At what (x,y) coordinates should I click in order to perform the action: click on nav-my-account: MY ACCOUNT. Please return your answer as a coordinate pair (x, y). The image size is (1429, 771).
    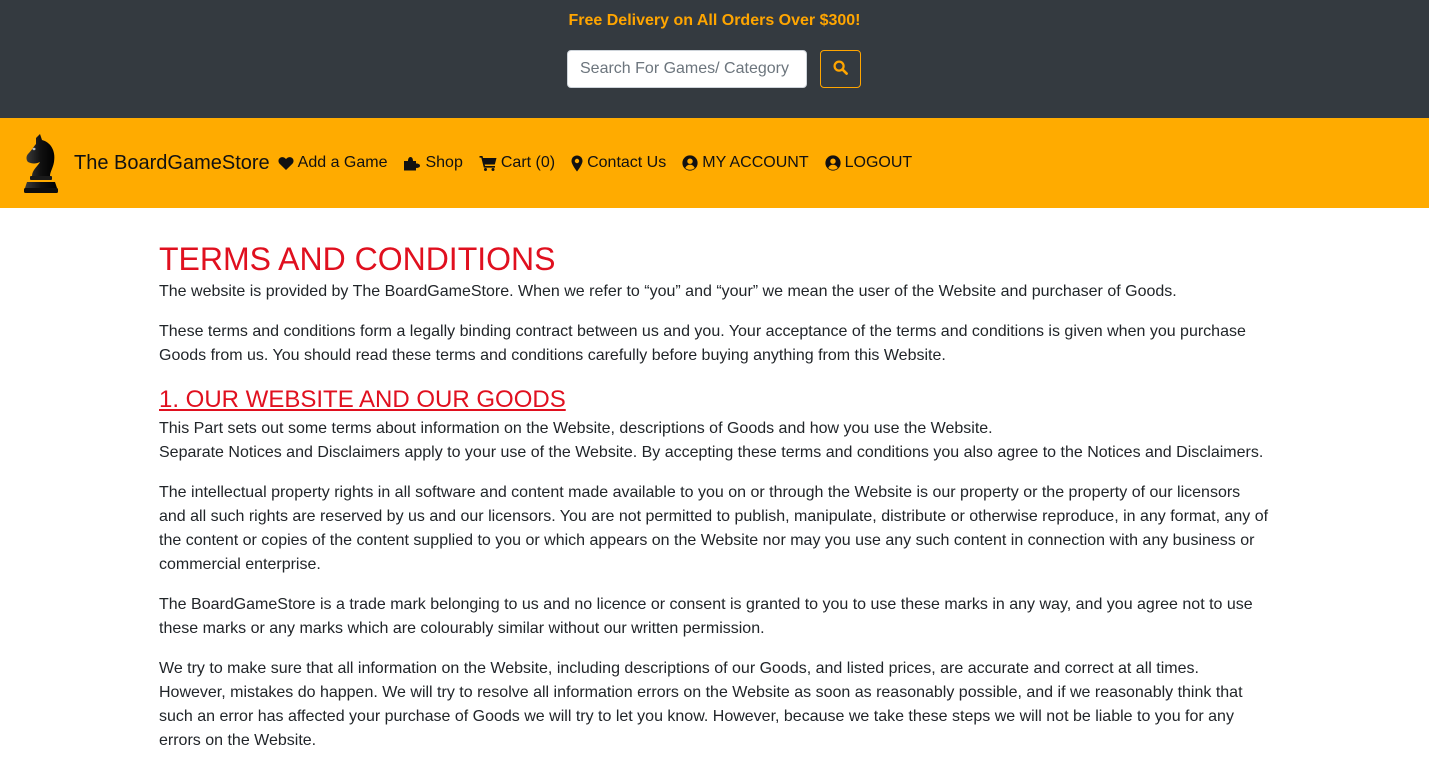
    Looking at the image, I should click on (745, 163).